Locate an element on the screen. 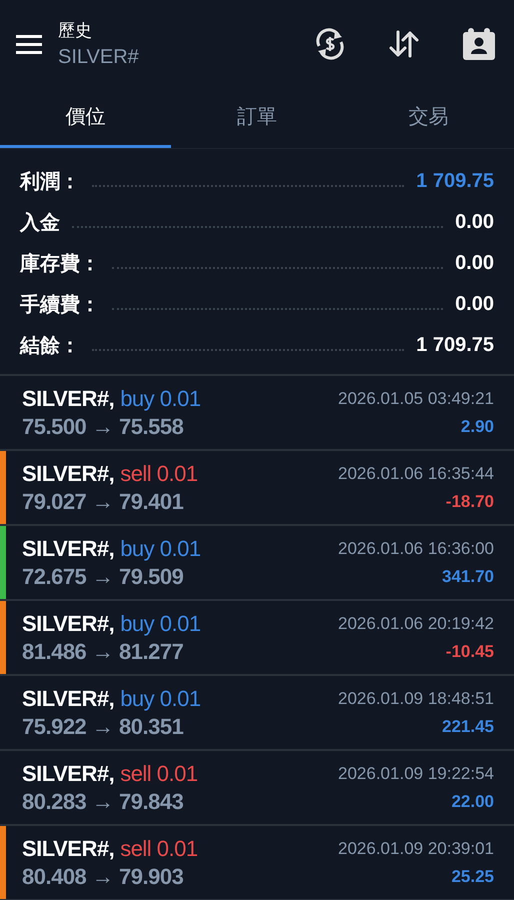 Image resolution: width=514 pixels, height=900 pixels. summary-label: 手續費： is located at coordinates (60, 305).